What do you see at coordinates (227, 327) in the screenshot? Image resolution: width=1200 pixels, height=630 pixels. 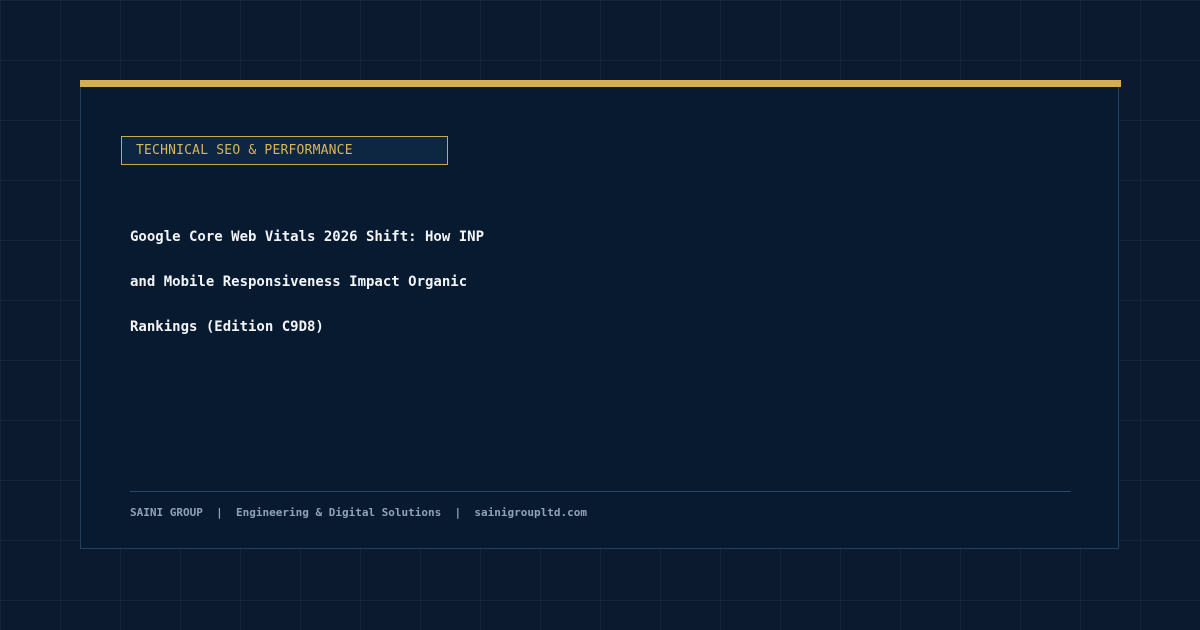 I see `article-title-line-3: Rankings (Edition C9D8)` at bounding box center [227, 327].